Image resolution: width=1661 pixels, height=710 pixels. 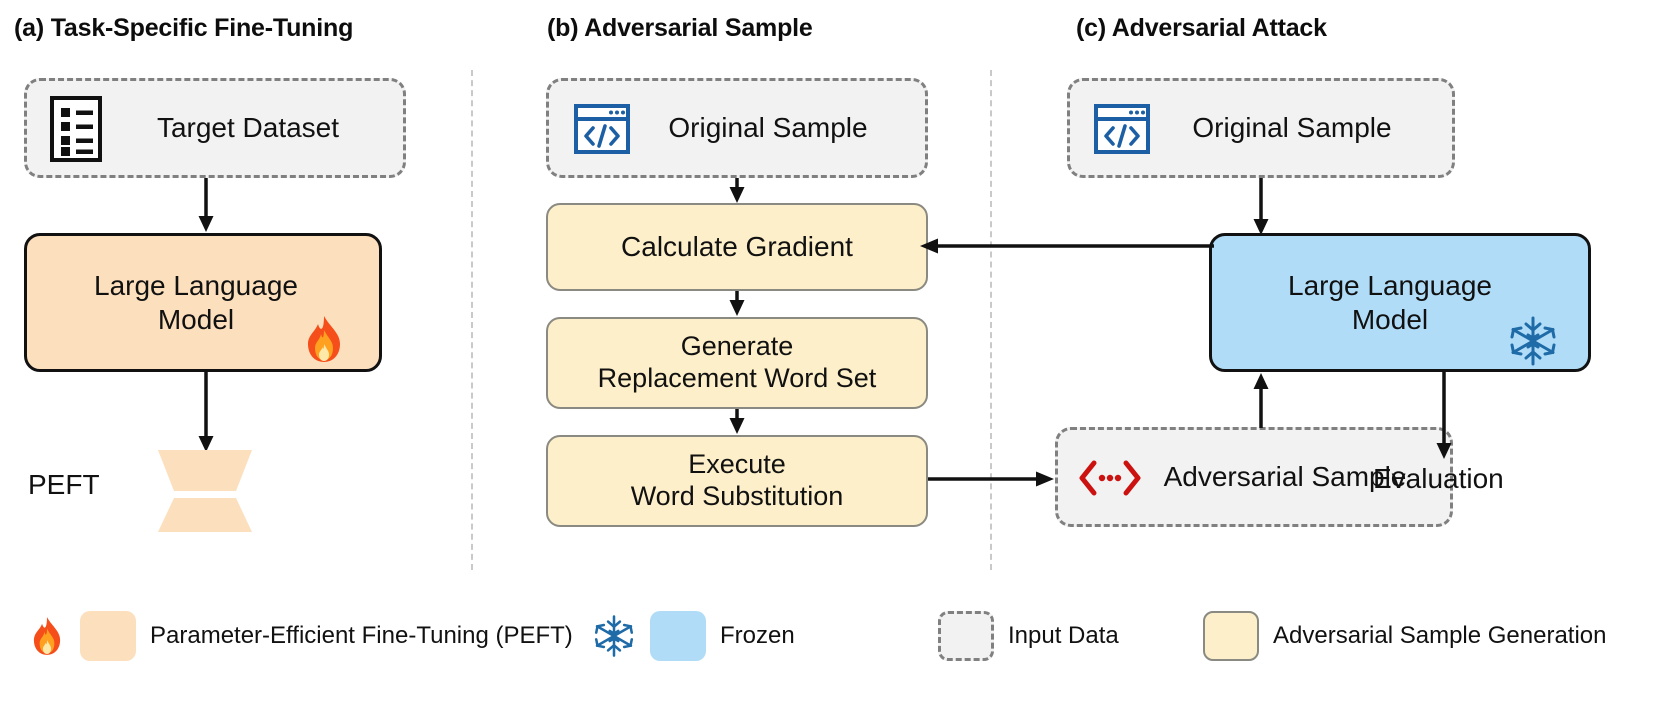 What do you see at coordinates (678, 636) in the screenshot?
I see `legend-swatch-blue` at bounding box center [678, 636].